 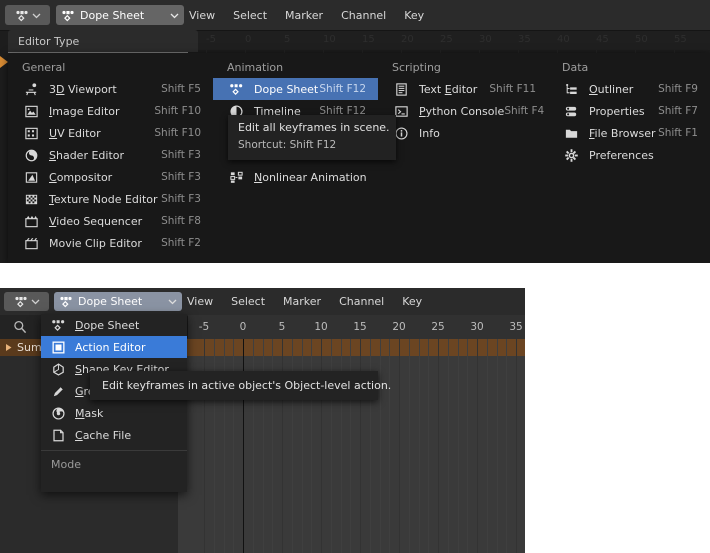 What do you see at coordinates (571, 155) in the screenshot?
I see `preferences-icon` at bounding box center [571, 155].